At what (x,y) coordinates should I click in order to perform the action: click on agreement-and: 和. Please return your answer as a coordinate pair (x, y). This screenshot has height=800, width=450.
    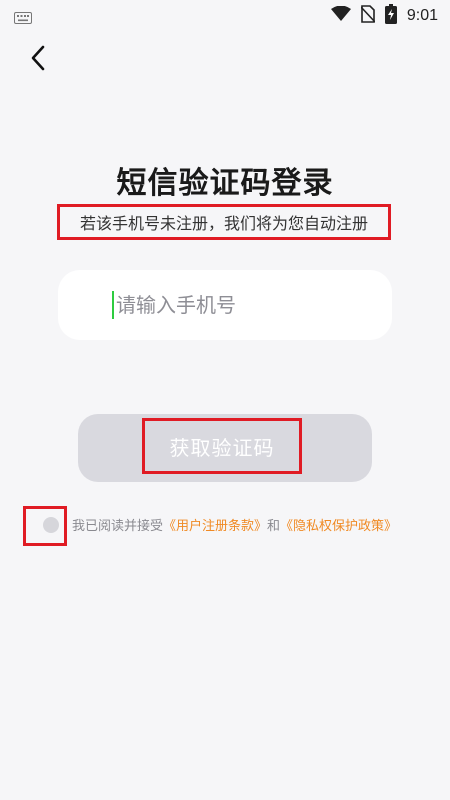
    Looking at the image, I should click on (274, 526).